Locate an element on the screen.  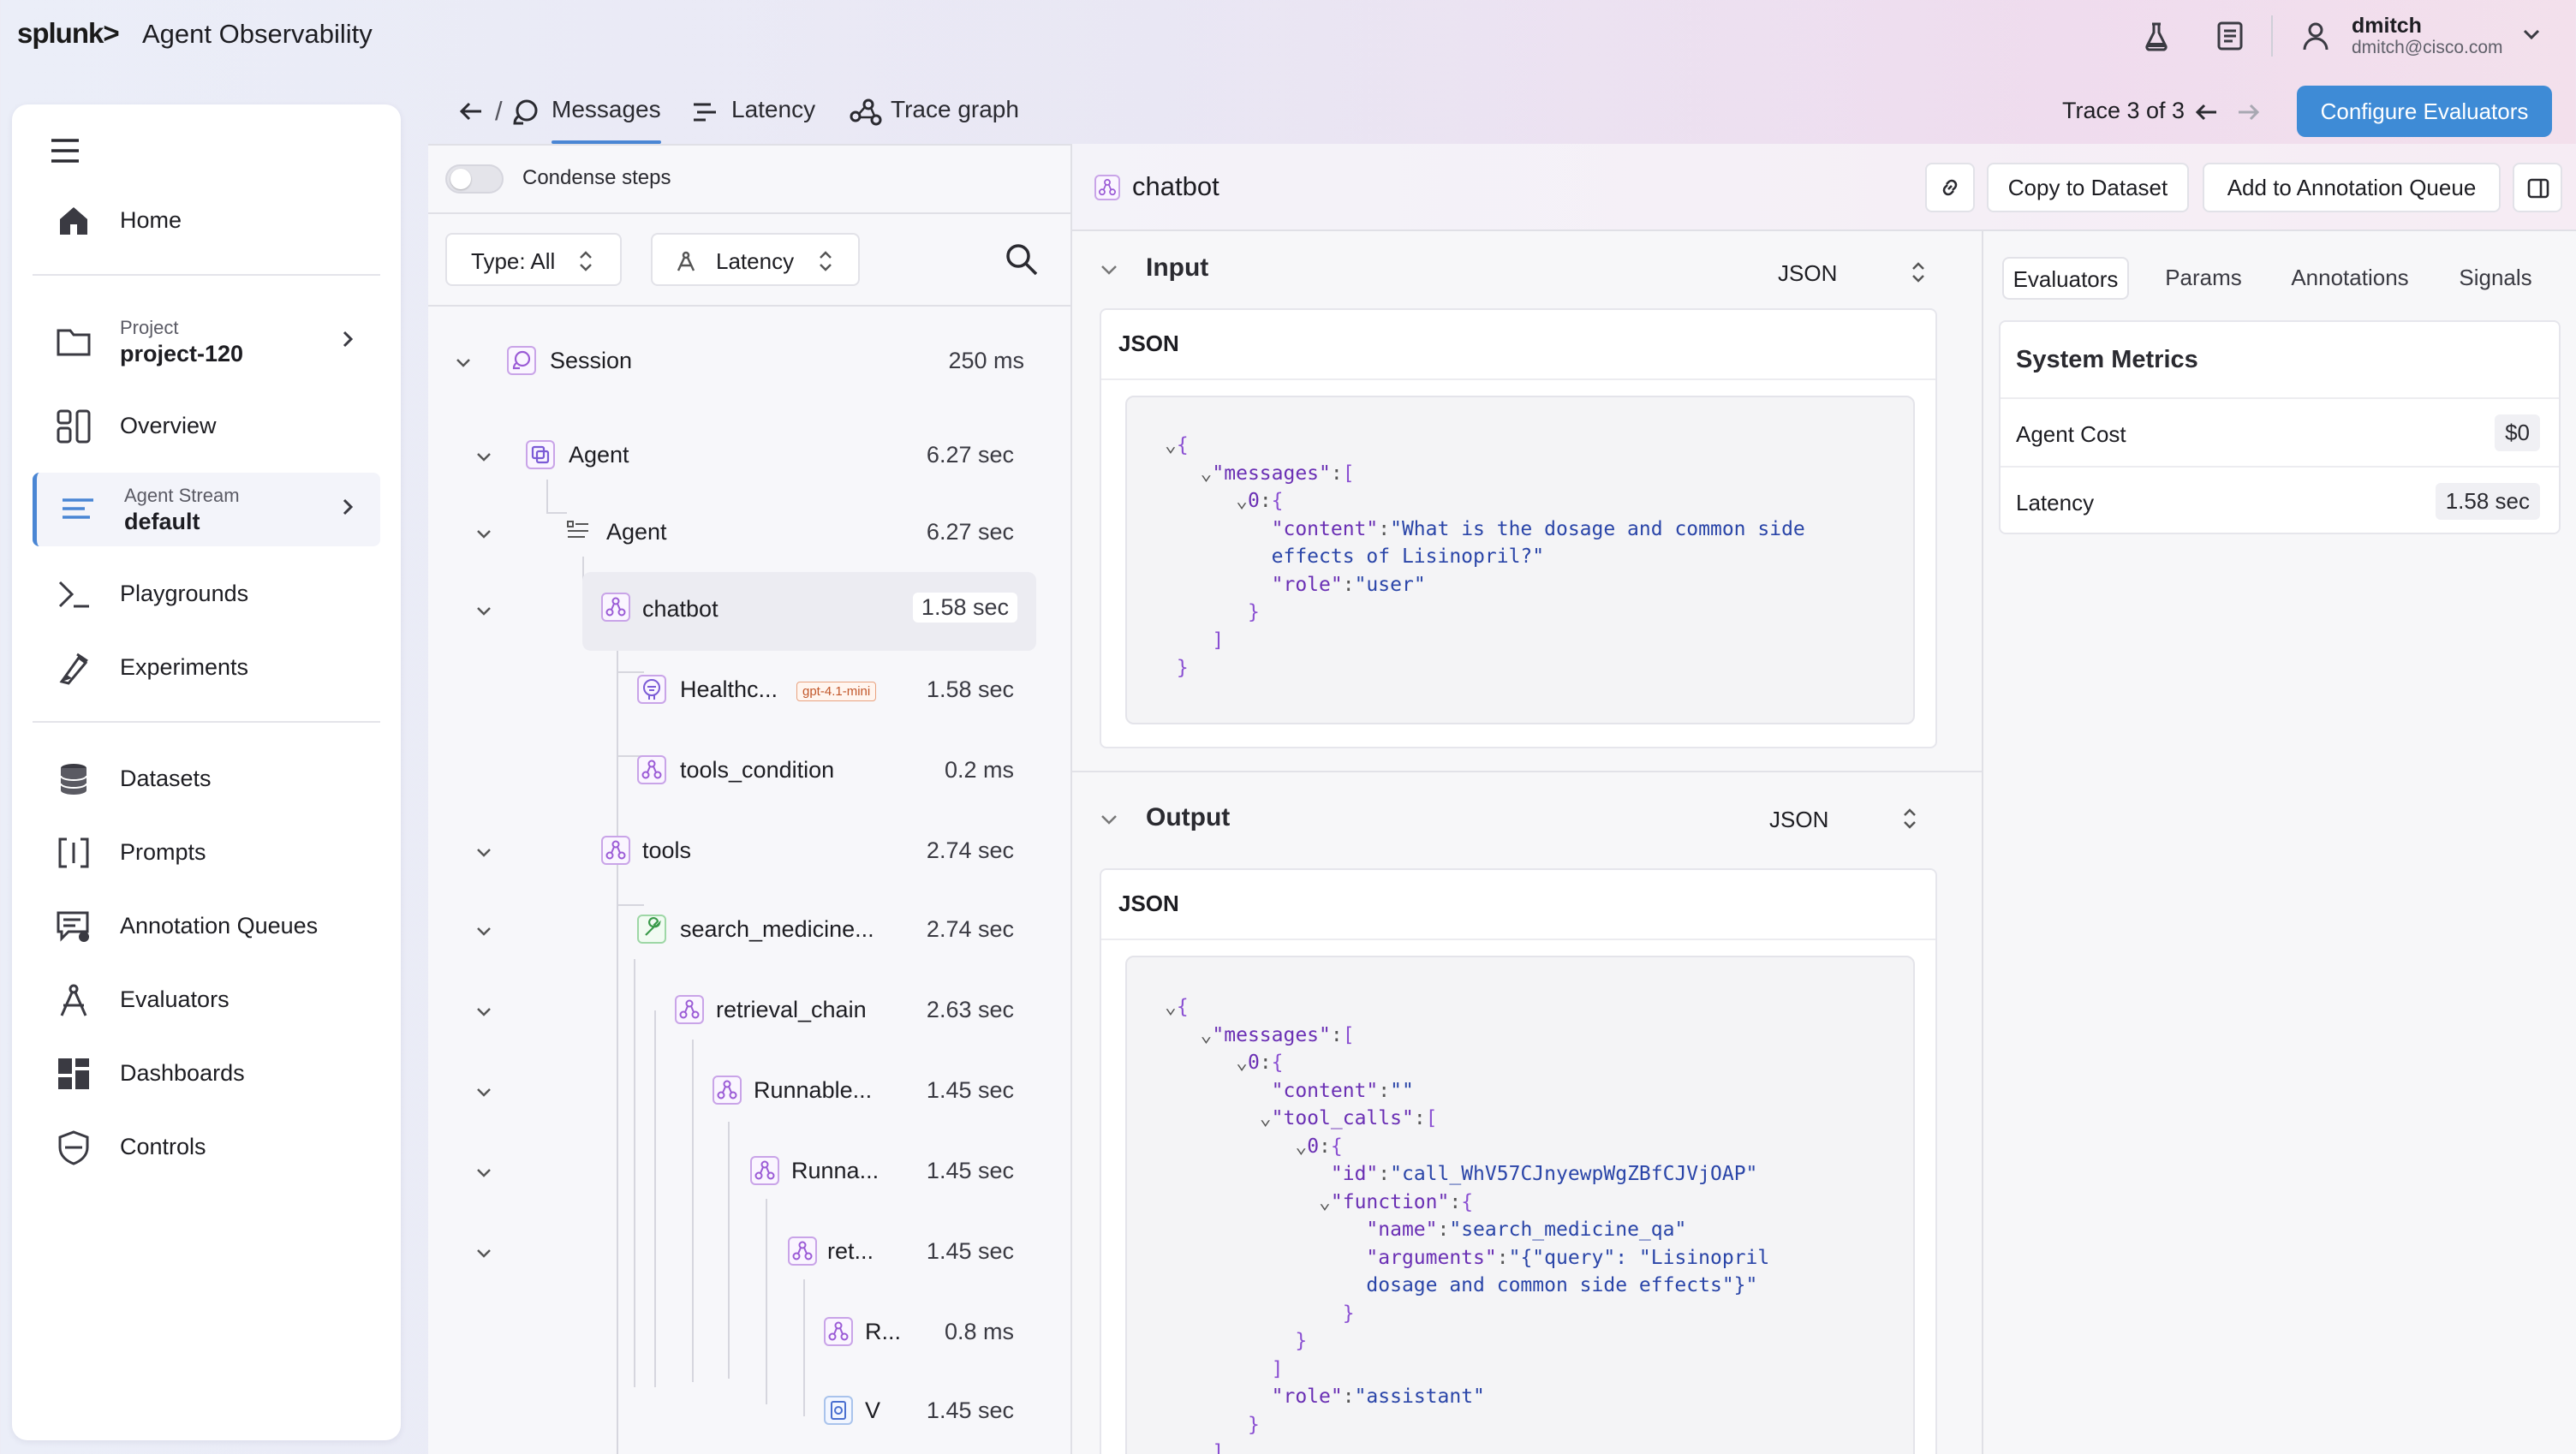
arrow-left-icon is located at coordinates (2207, 112).